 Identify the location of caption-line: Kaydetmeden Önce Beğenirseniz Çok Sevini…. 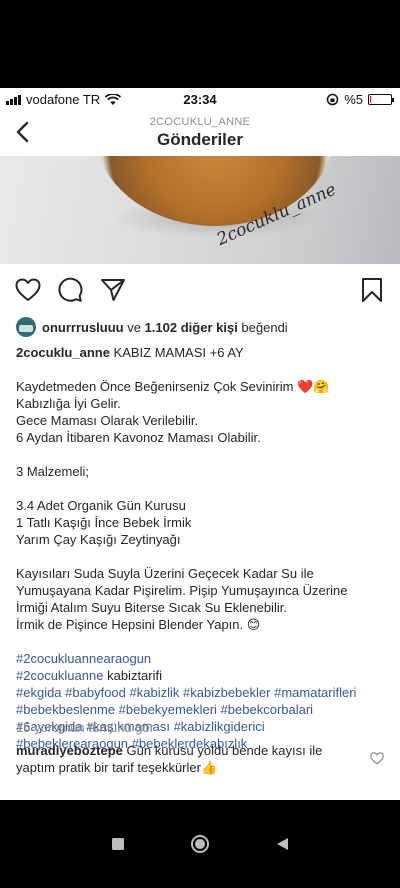
(173, 386).